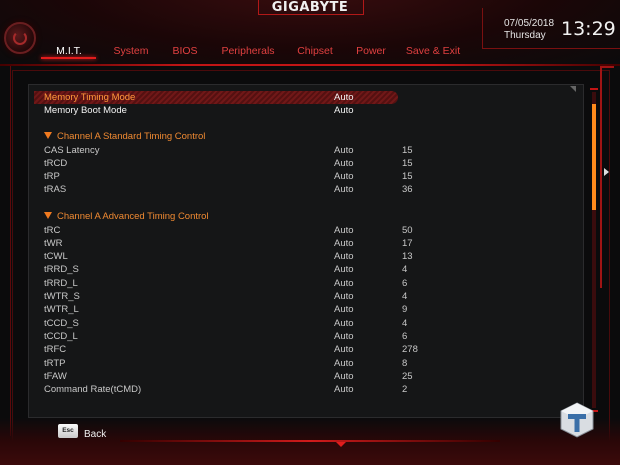  I want to click on setting-row: tRC Auto 50, so click(310, 230).